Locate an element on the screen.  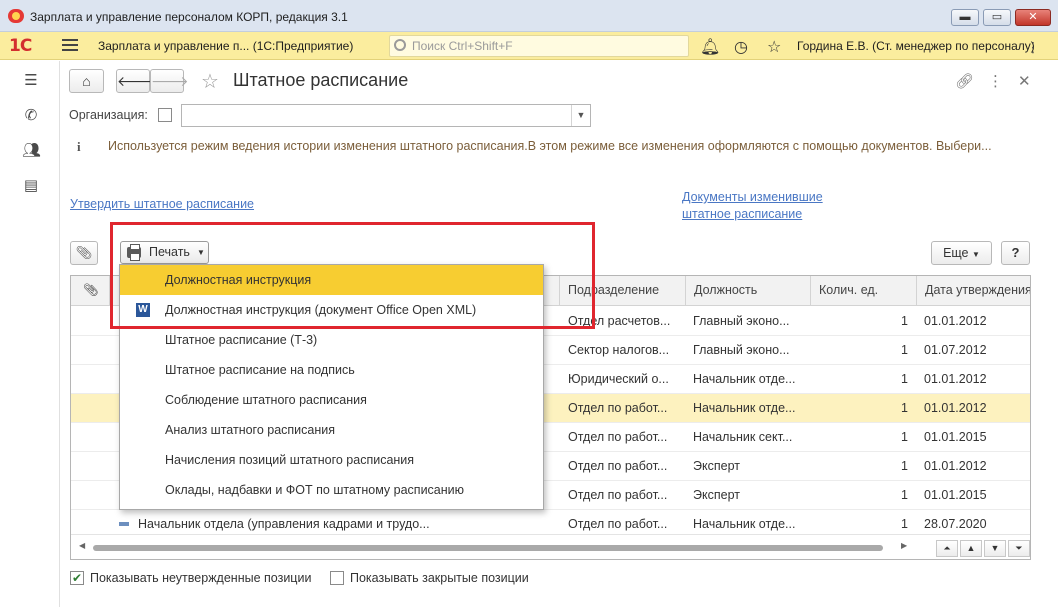
logo-1c: 1С is located at coordinates (20, 46).